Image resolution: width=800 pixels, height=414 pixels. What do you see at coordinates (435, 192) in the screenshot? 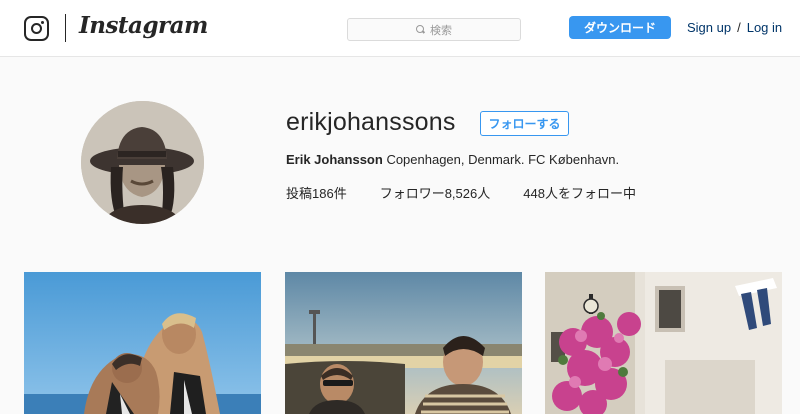
I see `followers-count: フォロワー8,526人` at bounding box center [435, 192].